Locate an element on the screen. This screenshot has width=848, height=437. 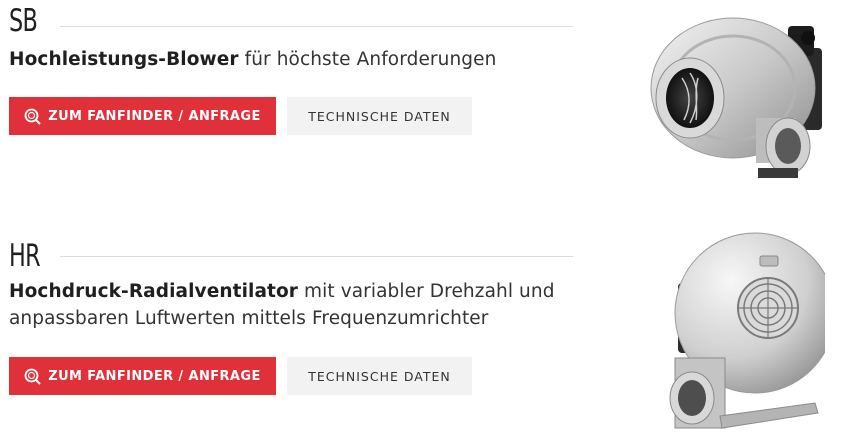
product-code-row: HR is located at coordinates (30, 256).